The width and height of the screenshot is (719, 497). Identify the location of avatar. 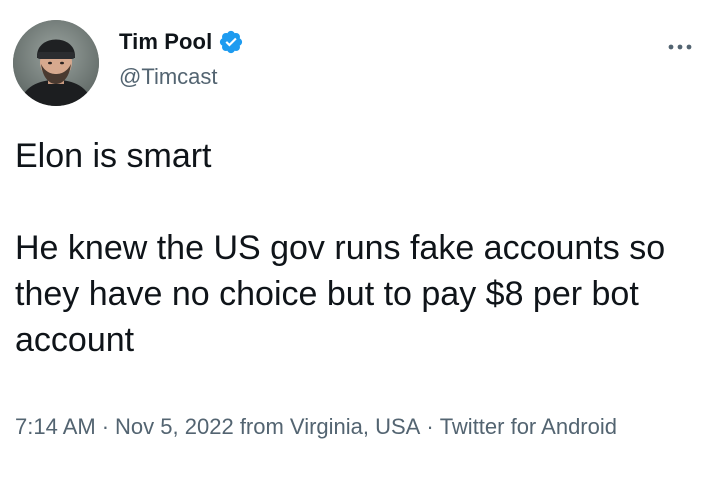
(56, 63).